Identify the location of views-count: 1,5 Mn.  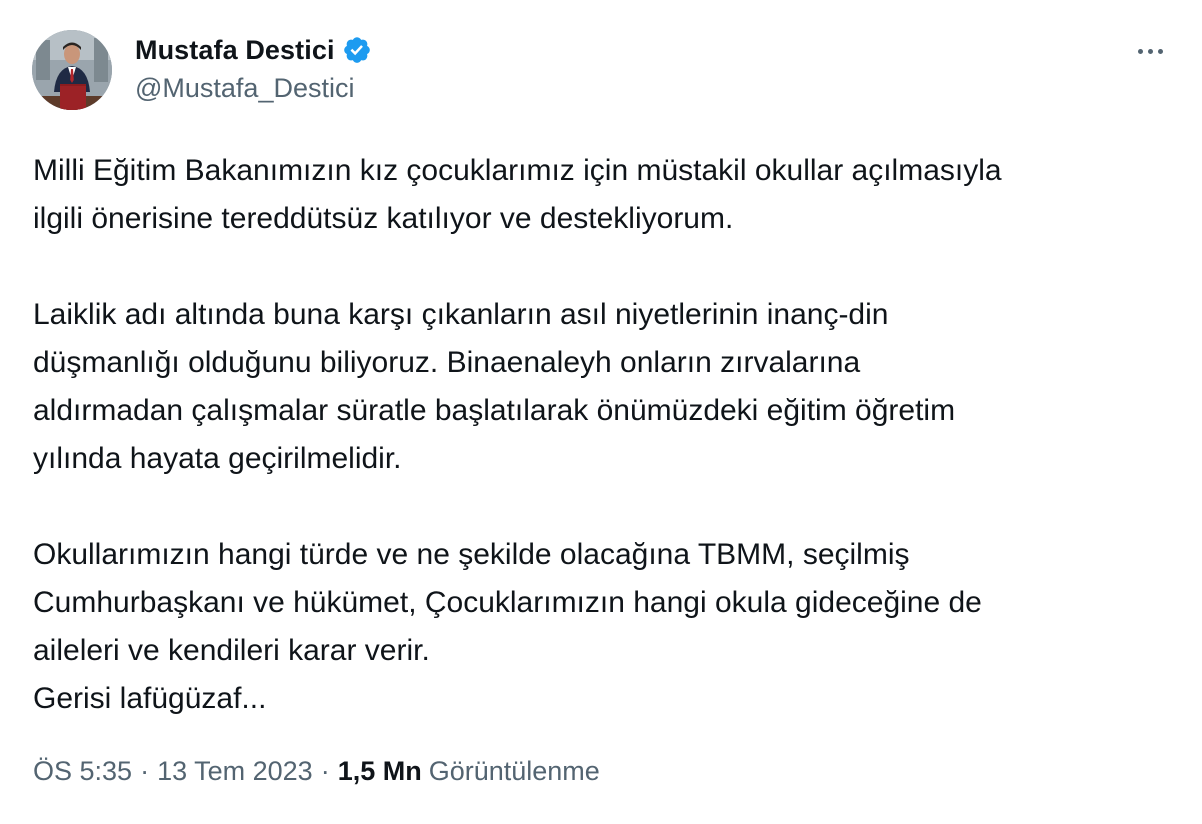
(380, 771).